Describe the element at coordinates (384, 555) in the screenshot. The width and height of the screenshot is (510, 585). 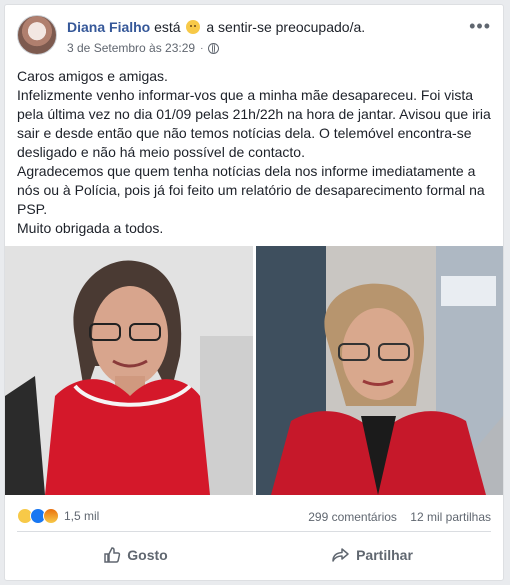
I see `share-label: Partilhar` at that location.